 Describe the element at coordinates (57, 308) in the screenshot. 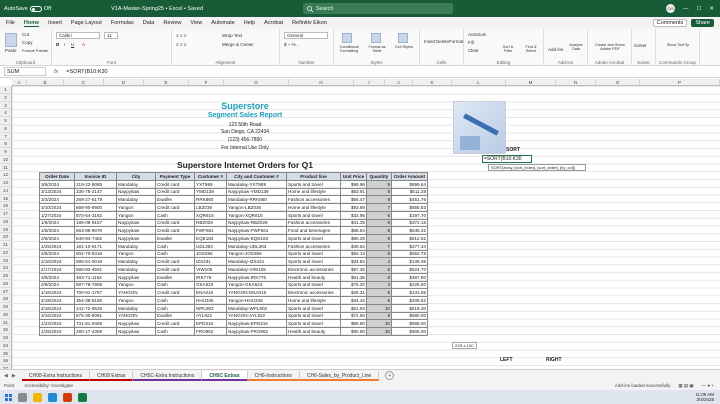

I see `table-cell: 2/16/2024` at that location.